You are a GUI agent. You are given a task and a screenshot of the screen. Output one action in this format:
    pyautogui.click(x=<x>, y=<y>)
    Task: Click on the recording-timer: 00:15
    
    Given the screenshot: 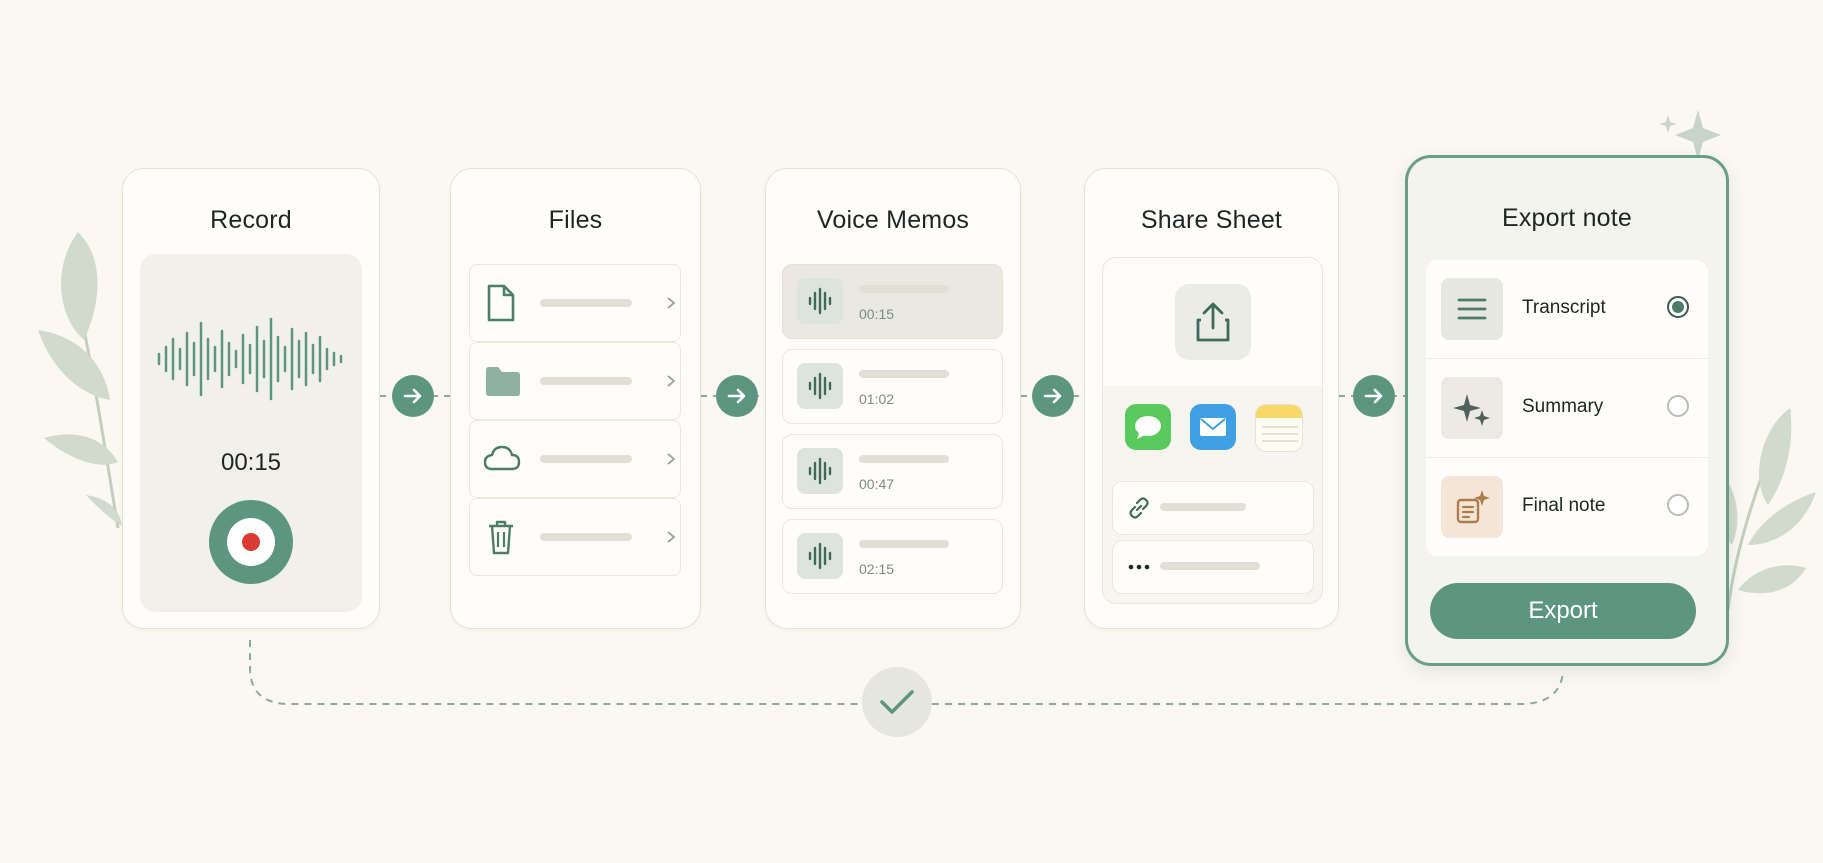 What is the action you would take?
    pyautogui.click(x=251, y=462)
    